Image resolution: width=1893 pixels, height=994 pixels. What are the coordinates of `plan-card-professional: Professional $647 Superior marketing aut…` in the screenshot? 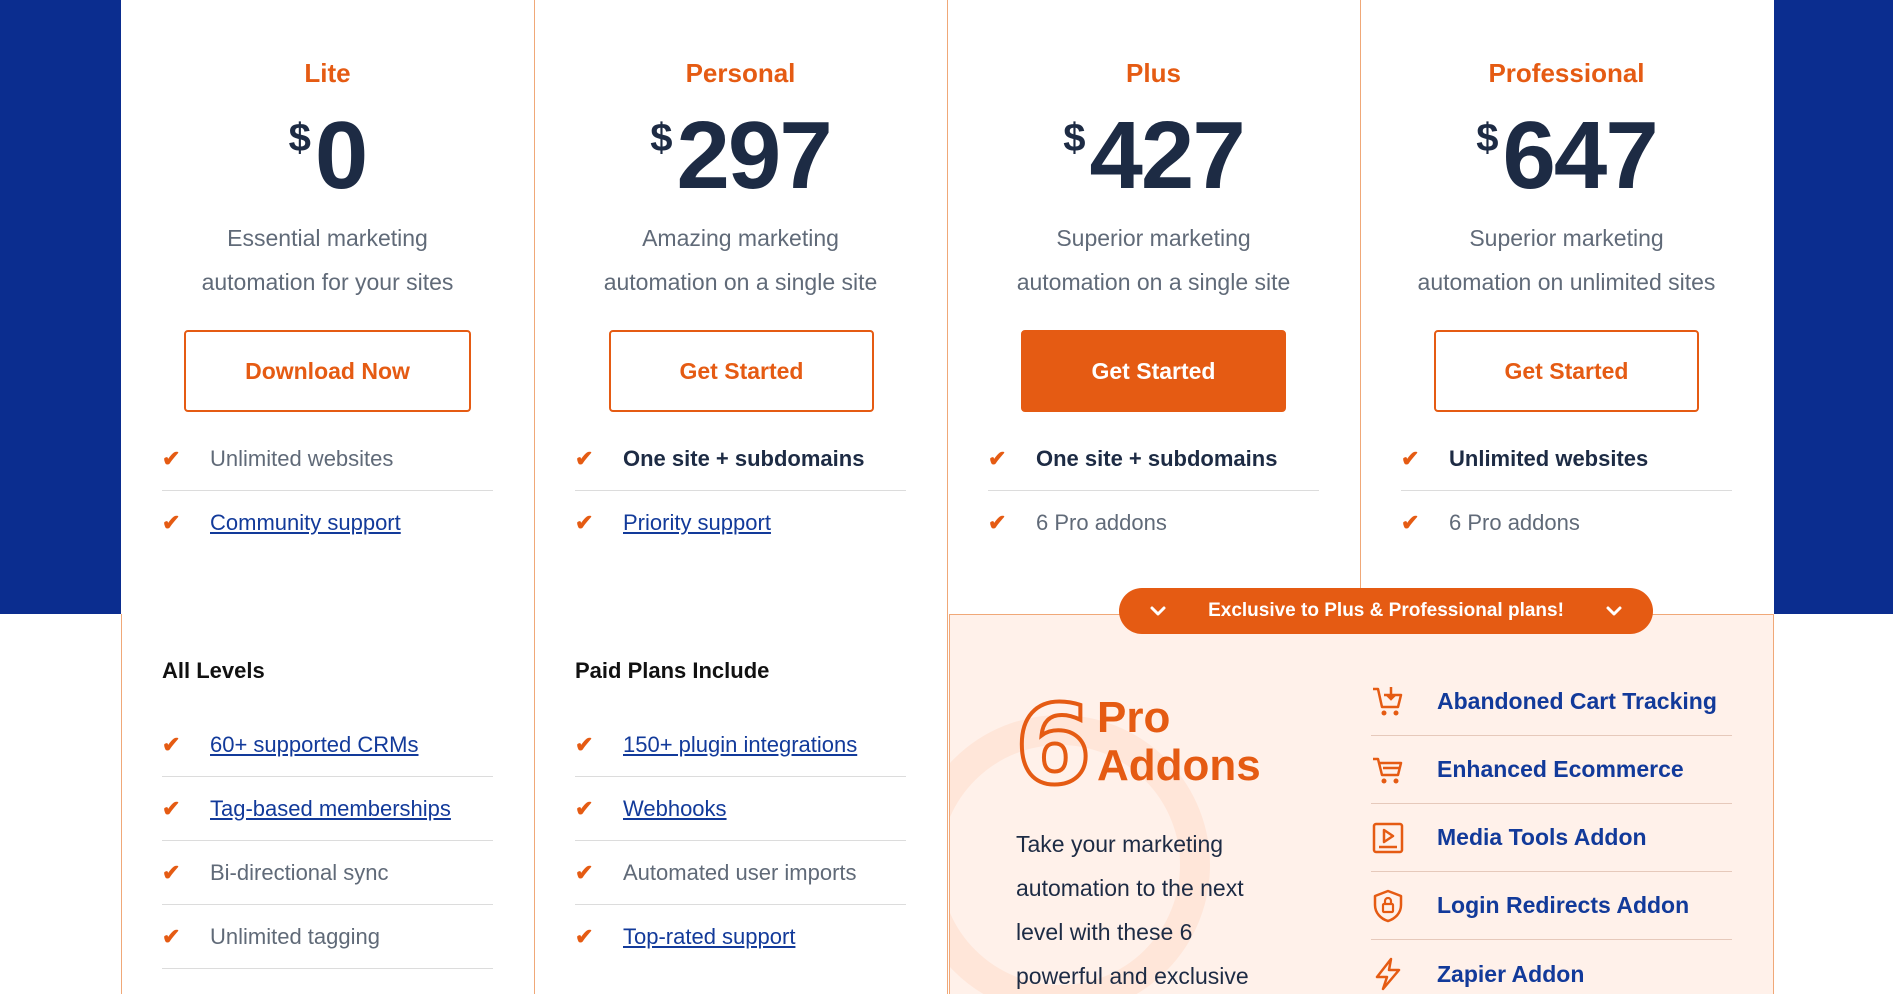 It's located at (1566, 307).